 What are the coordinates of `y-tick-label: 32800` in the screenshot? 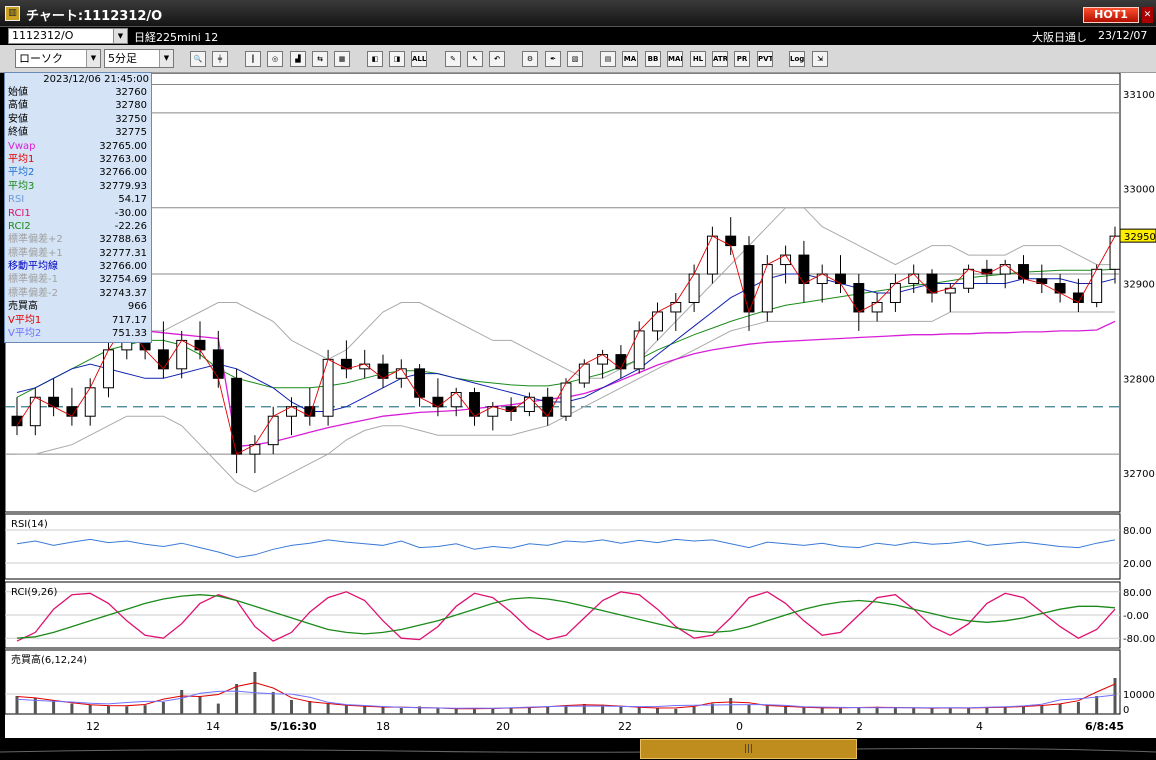 It's located at (1139, 379).